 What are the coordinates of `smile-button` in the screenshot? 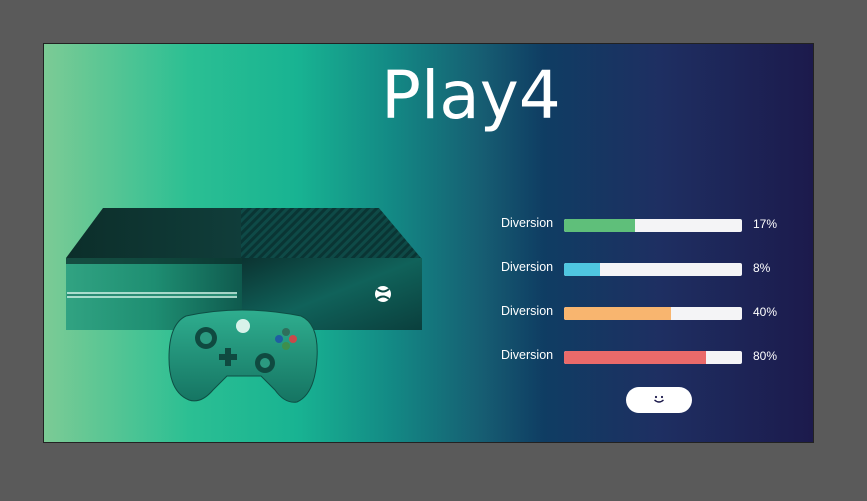 It's located at (659, 400).